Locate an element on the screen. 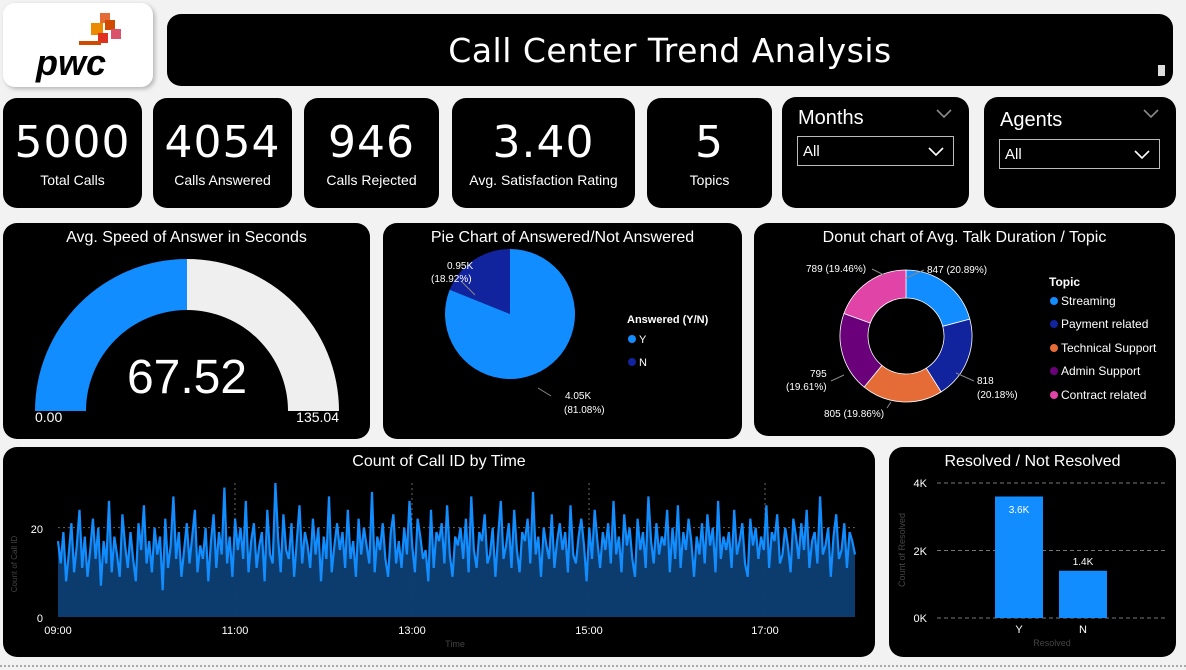  legend-contract: Contract related is located at coordinates (1103, 395).